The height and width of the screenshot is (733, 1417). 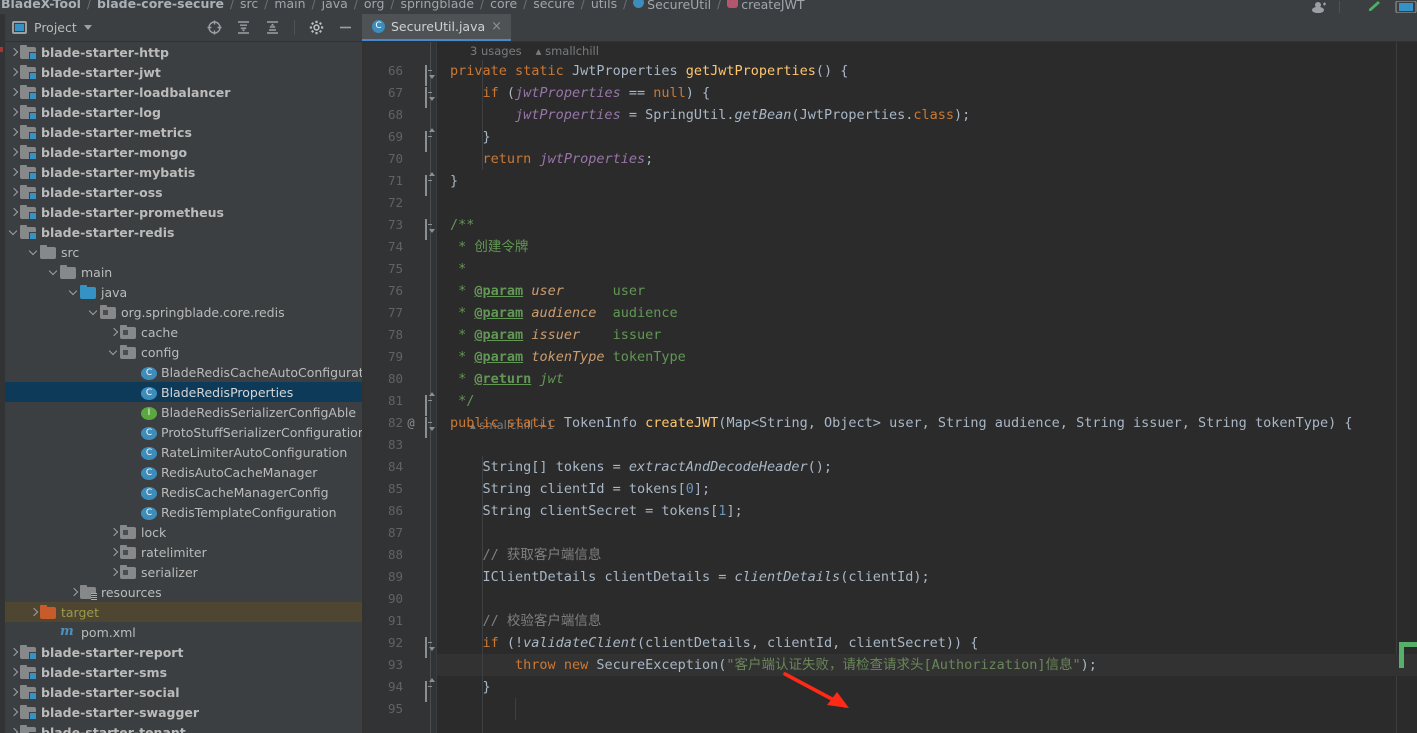 What do you see at coordinates (41, 5) in the screenshot?
I see `breadcrumb-item: BladeX-Tool` at bounding box center [41, 5].